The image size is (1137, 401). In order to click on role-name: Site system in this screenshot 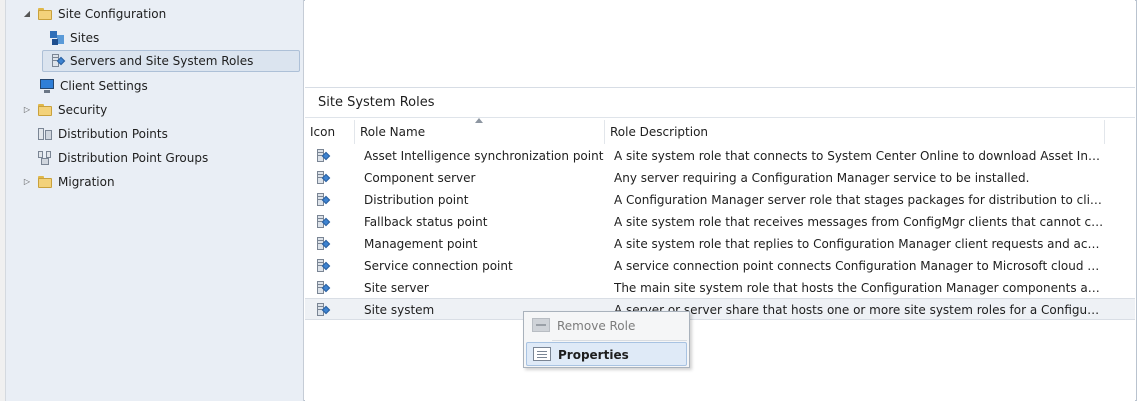, I will do `click(399, 310)`.